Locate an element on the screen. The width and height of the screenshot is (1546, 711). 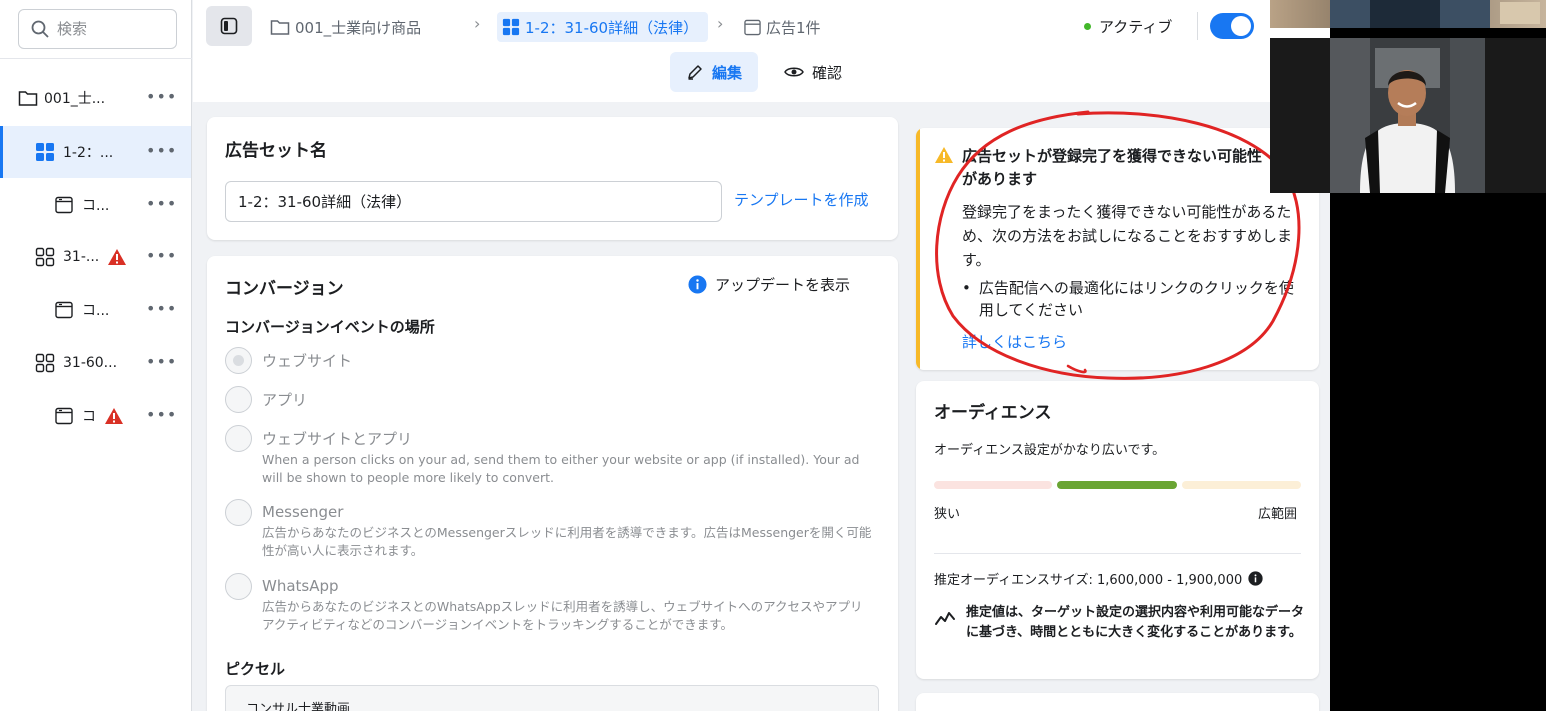
hand-drawn-annotation is located at coordinates (1118, 245).